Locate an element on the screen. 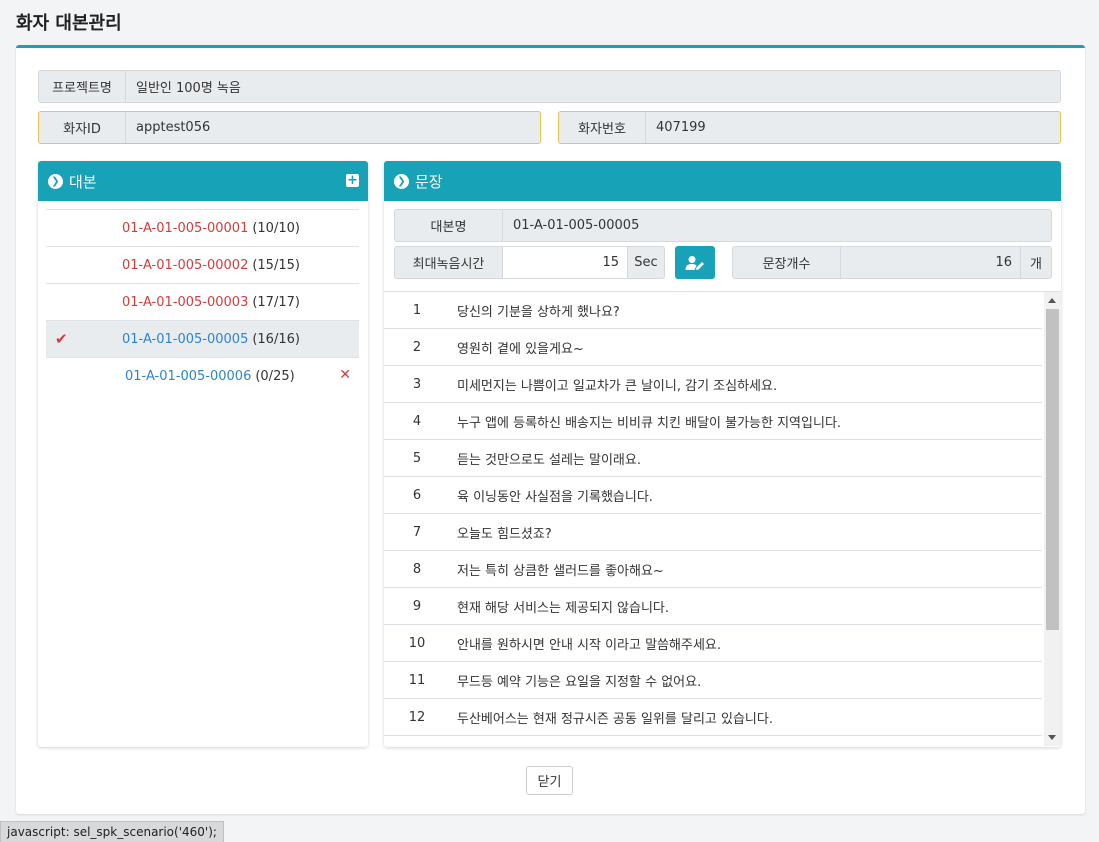 This screenshot has width=1099, height=842. script-item: 01-A-01-005-00003 (17/17) is located at coordinates (202, 301).